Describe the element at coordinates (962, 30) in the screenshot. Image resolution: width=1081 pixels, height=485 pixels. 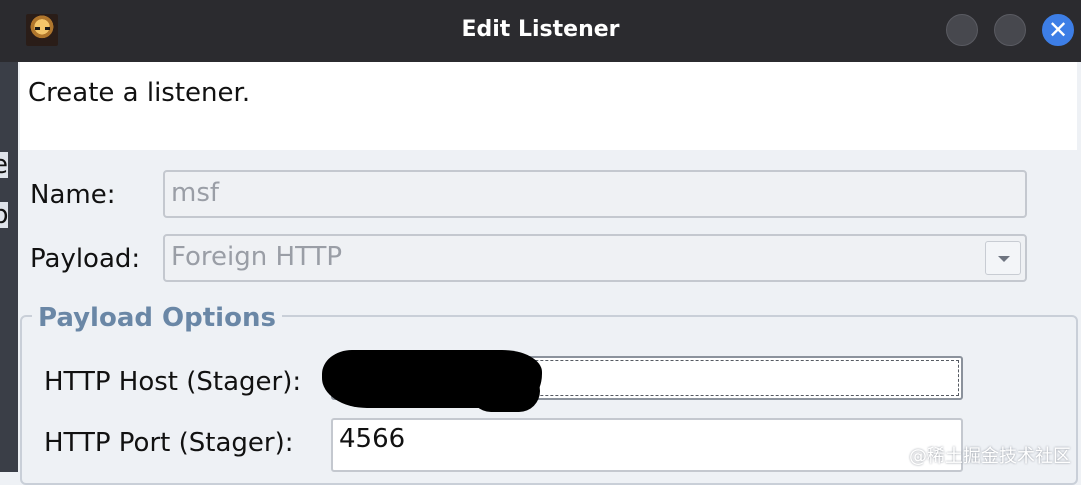
I see `minimize-icon` at that location.